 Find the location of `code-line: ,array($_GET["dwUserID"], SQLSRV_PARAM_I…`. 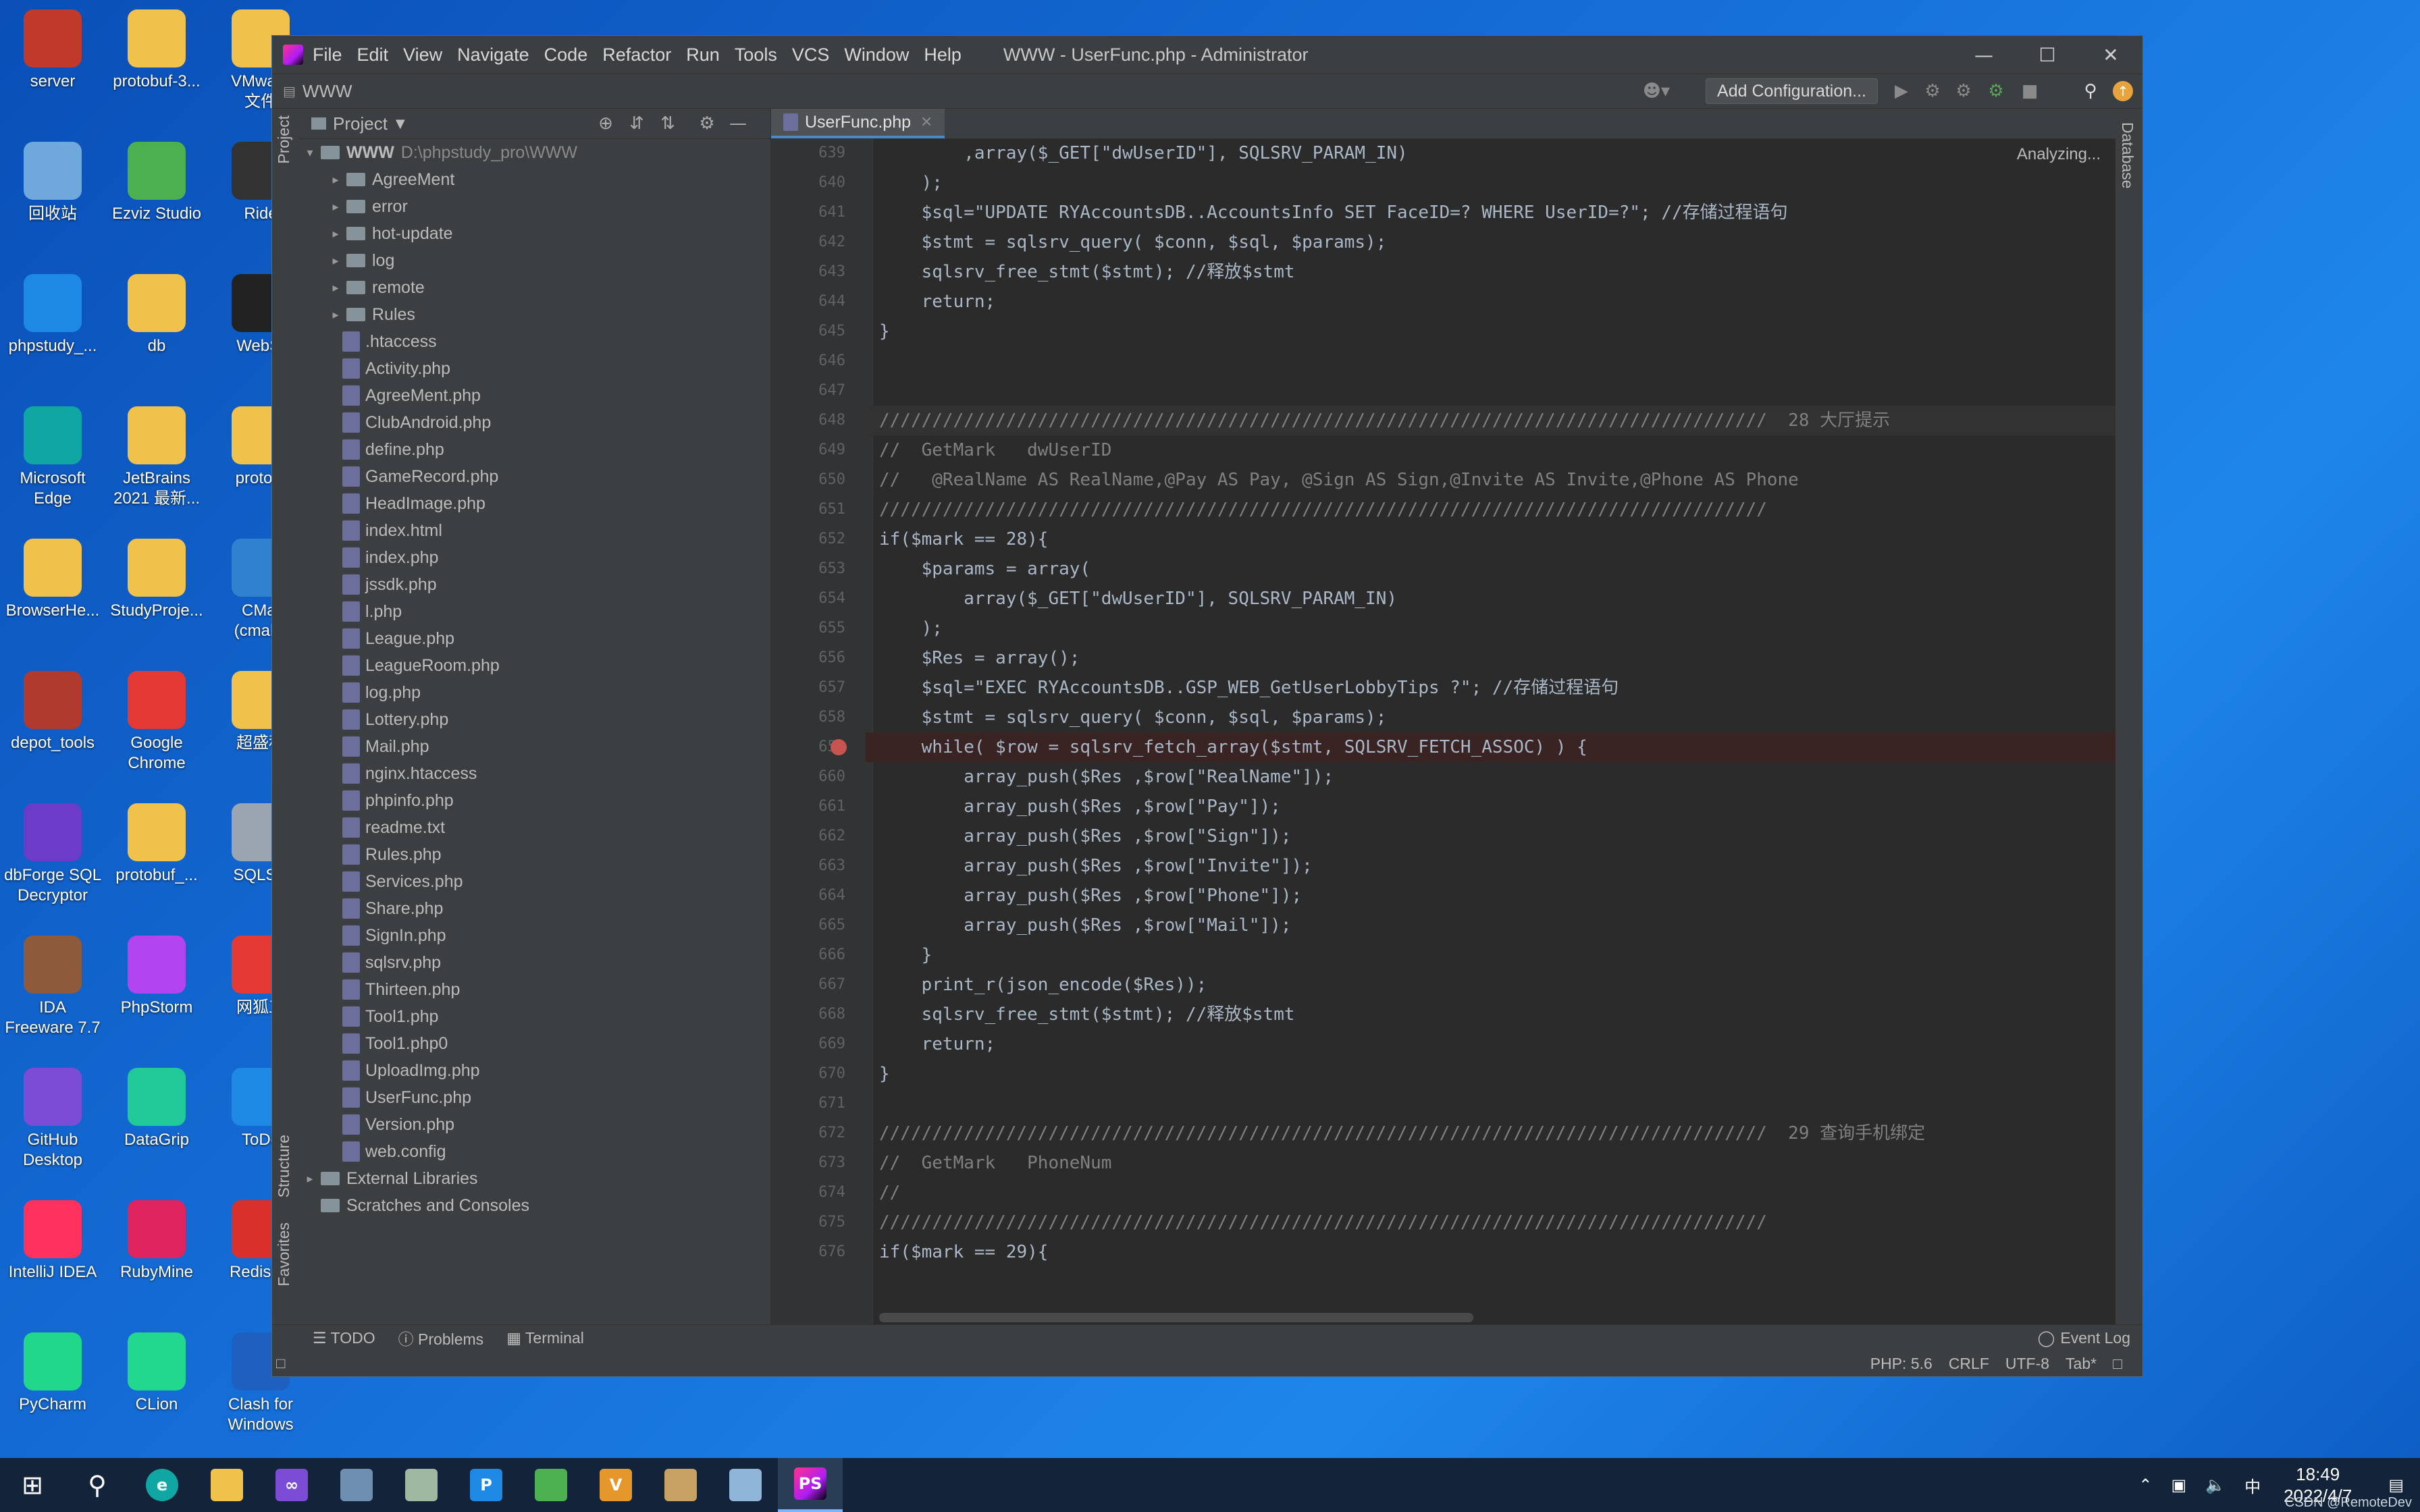

code-line: ,array($_GET["dwUserID"], SQLSRV_PARAM_I… is located at coordinates (1143, 153).